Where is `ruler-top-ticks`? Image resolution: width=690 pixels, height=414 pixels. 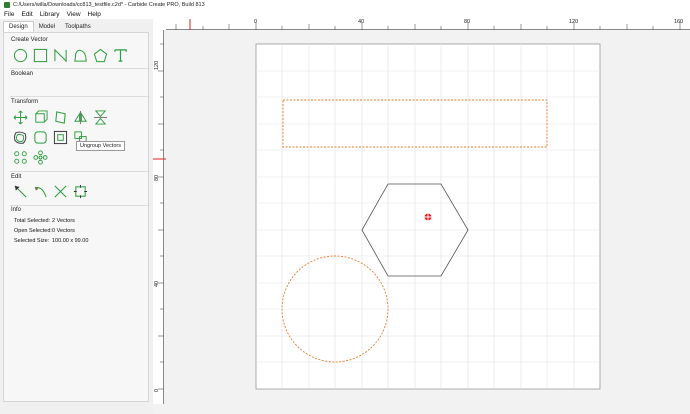 ruler-top-ticks is located at coordinates (428, 26).